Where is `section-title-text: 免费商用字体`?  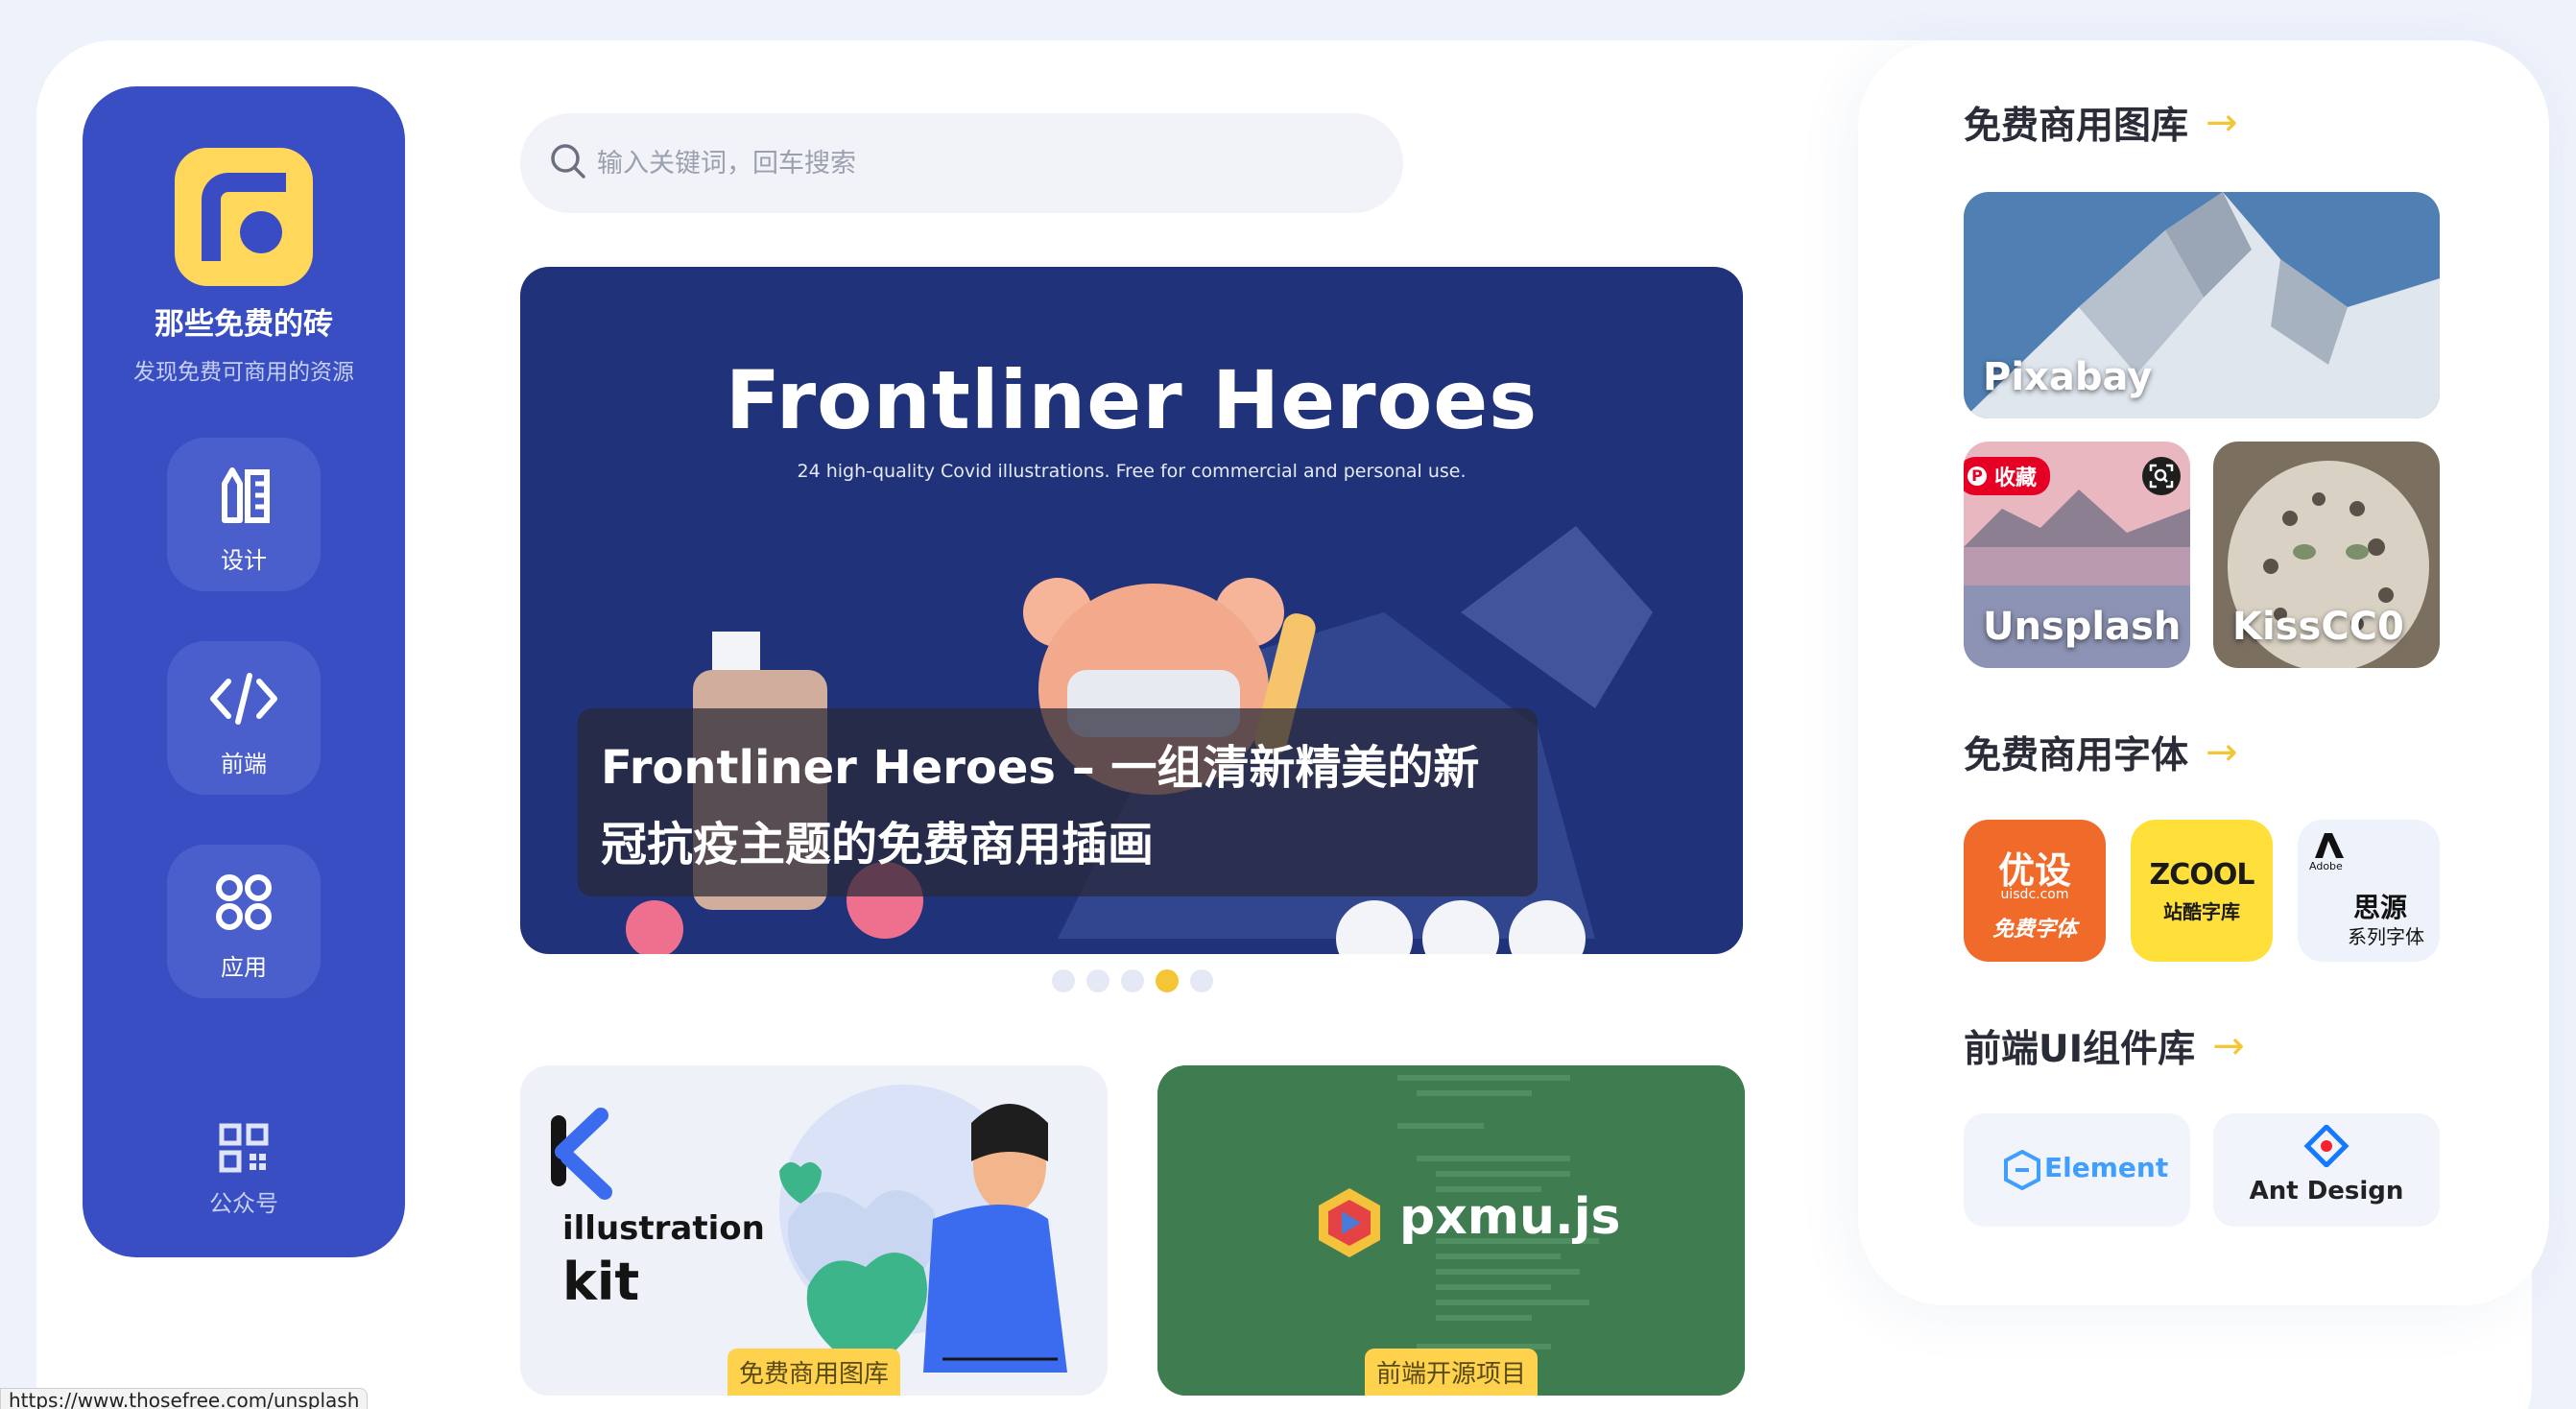
section-title-text: 免费商用字体 is located at coordinates (2076, 755).